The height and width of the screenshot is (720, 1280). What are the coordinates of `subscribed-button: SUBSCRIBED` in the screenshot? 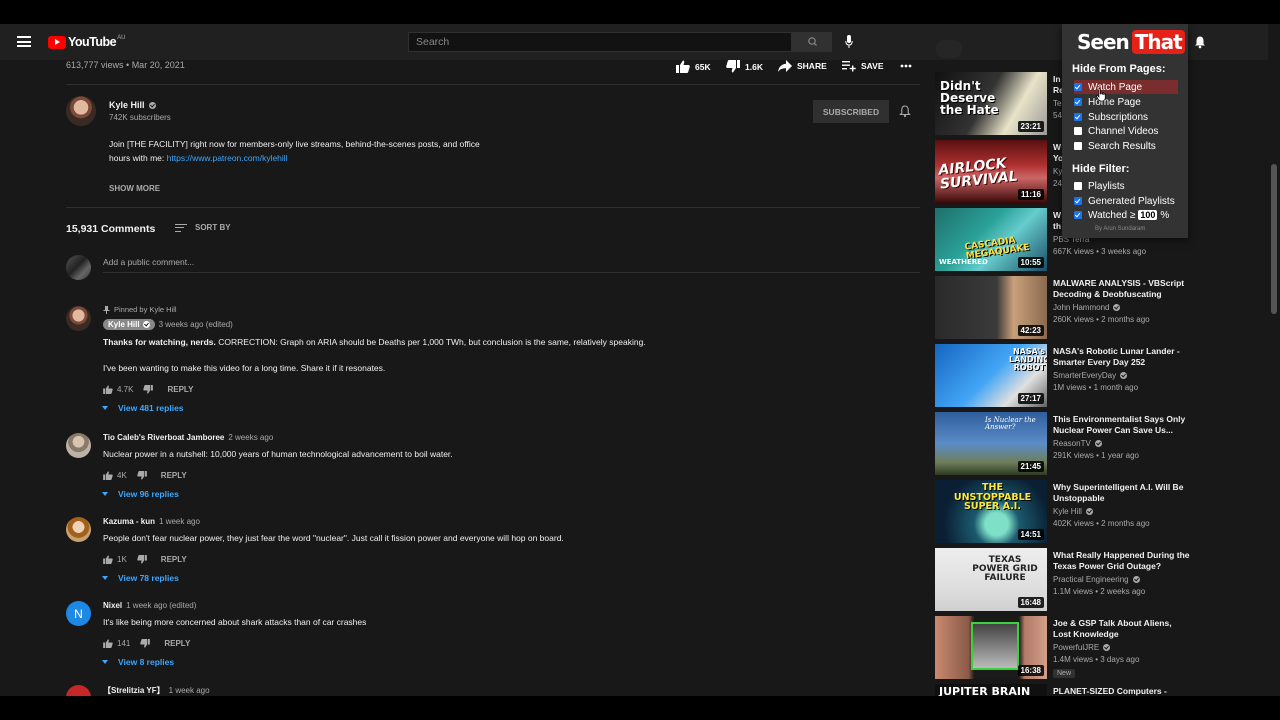 It's located at (851, 111).